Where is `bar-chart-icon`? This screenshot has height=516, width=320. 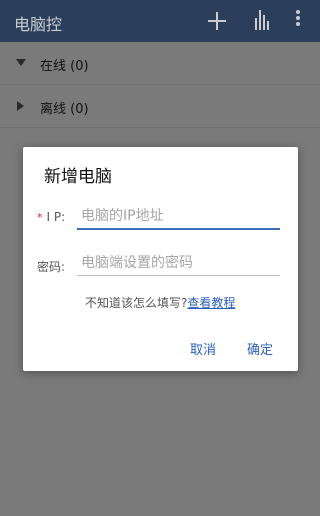 bar-chart-icon is located at coordinates (263, 20).